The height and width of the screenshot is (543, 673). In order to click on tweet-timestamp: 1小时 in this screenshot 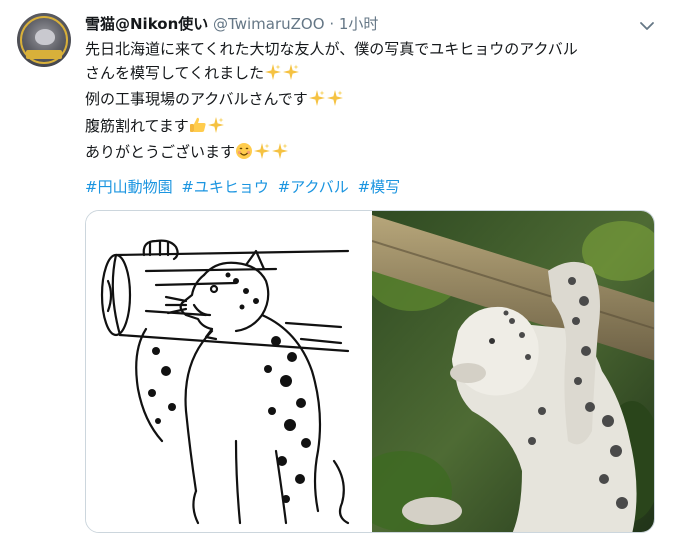, I will do `click(359, 24)`.